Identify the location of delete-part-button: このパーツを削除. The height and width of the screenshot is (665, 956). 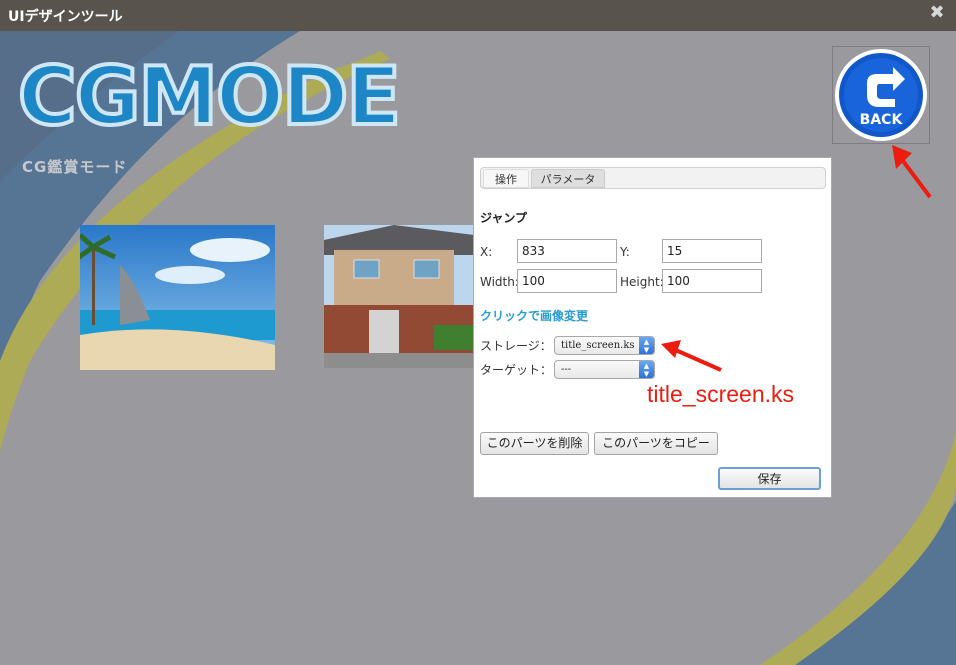
(534, 443).